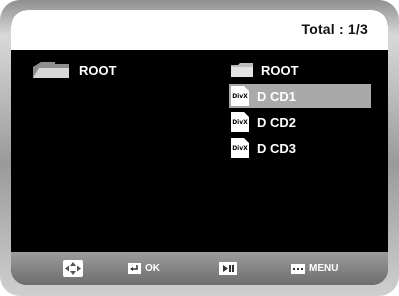 The image size is (399, 296). I want to click on navigate-hint, so click(73, 268).